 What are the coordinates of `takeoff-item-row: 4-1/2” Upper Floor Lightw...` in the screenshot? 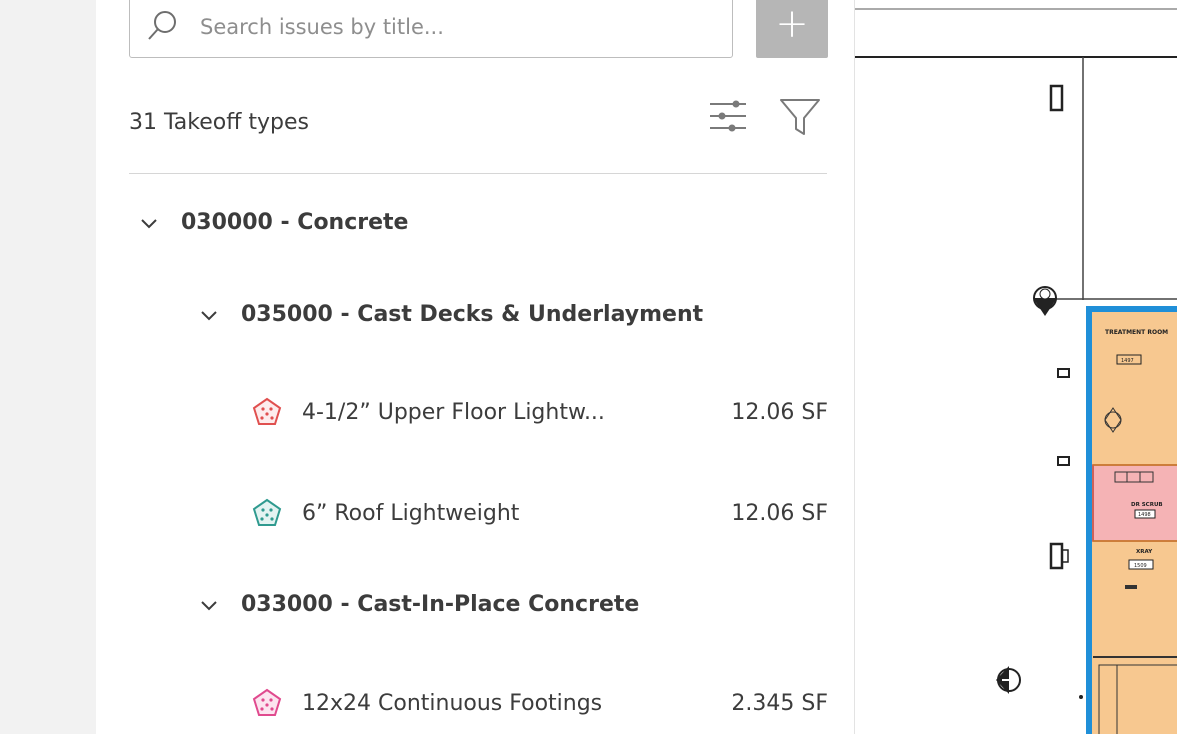 It's located at (428, 412).